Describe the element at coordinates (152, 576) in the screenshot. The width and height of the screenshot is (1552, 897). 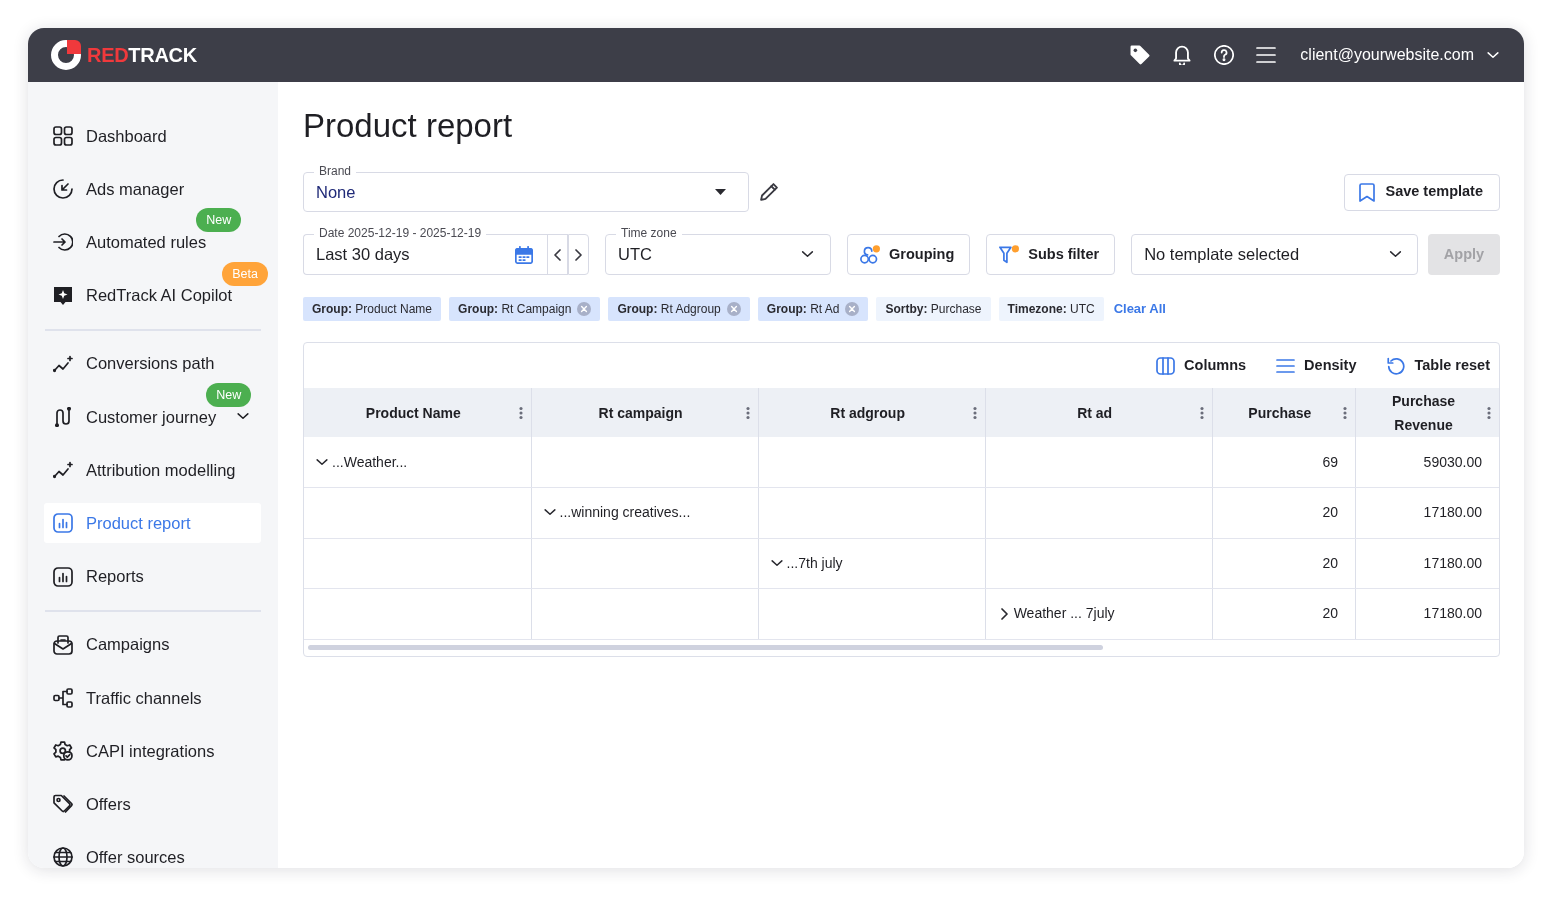
I see `sidebar-item: Reports` at that location.